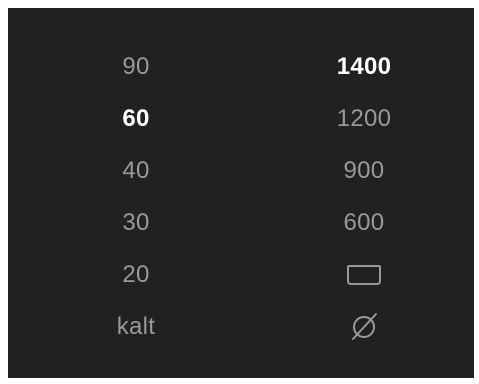  Describe the element at coordinates (136, 119) in the screenshot. I see `temperature-option-60: 60` at that location.